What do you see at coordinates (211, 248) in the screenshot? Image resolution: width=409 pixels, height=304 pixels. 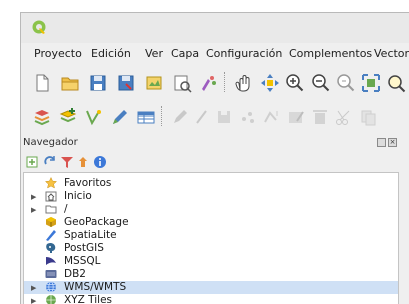 I see `tree-item-postgis: PostGIS` at bounding box center [211, 248].